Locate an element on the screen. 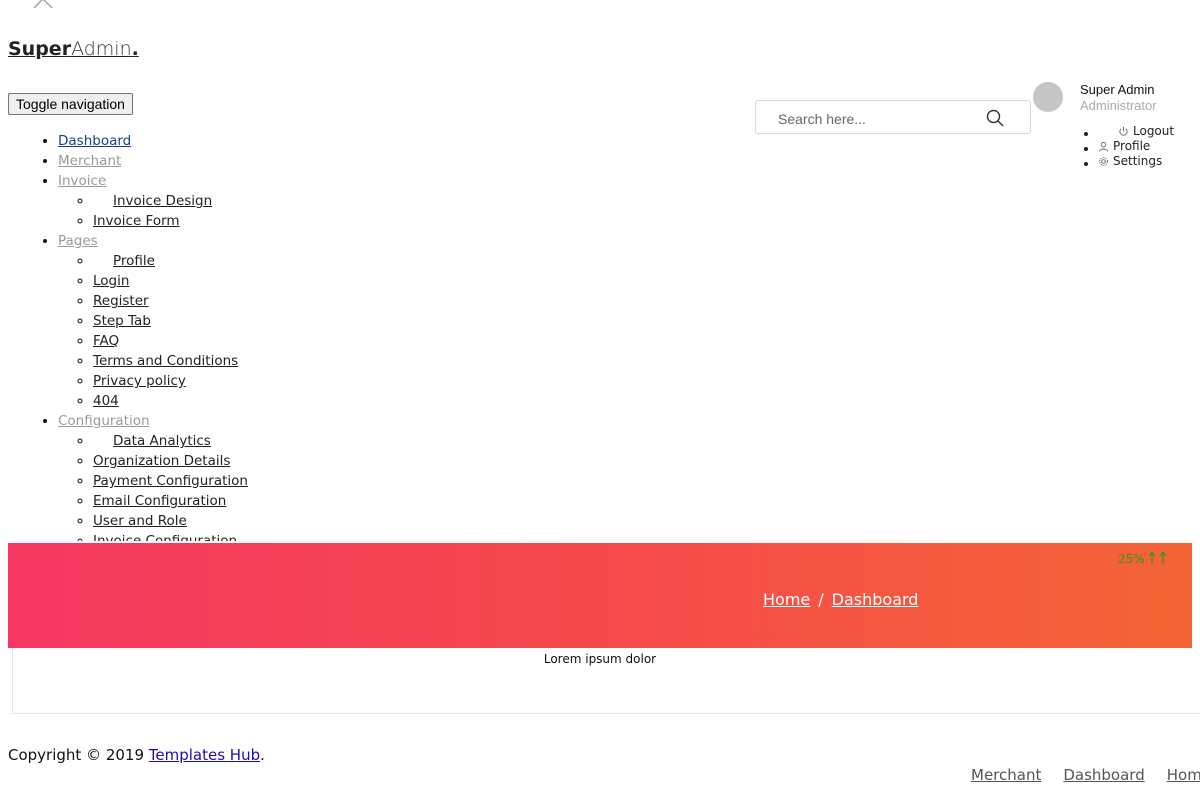 This screenshot has height=800, width=1200. nav-link-payment-configuration: Payment Configuration is located at coordinates (170, 481).